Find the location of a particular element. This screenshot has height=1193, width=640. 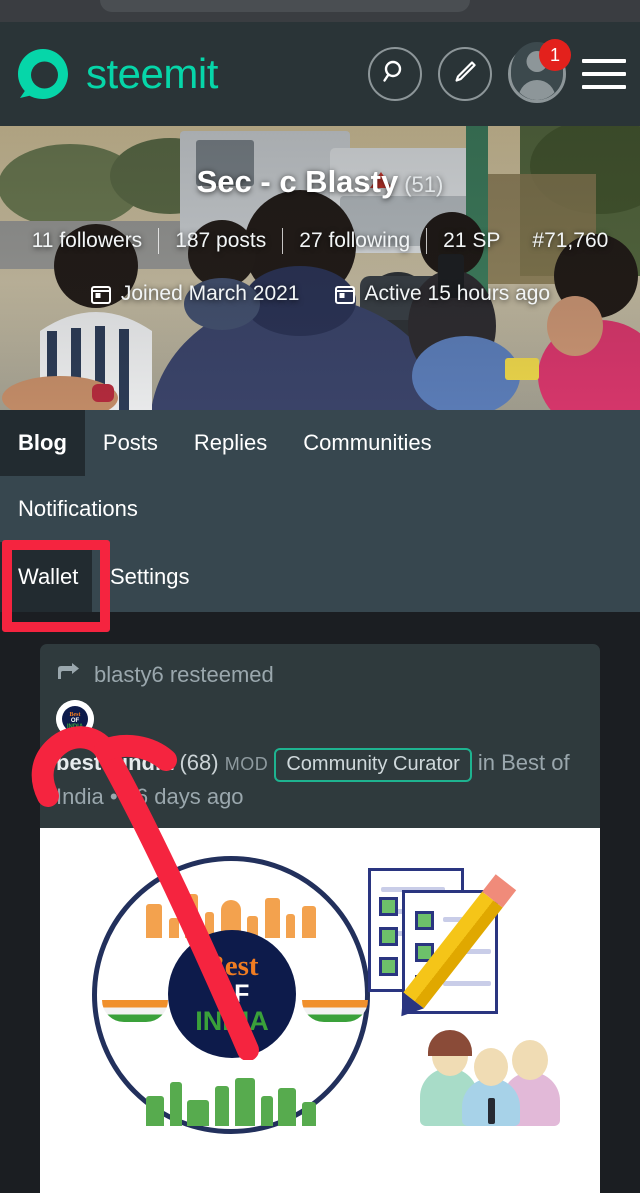

top-navbar: steemit 1 is located at coordinates (320, 74).